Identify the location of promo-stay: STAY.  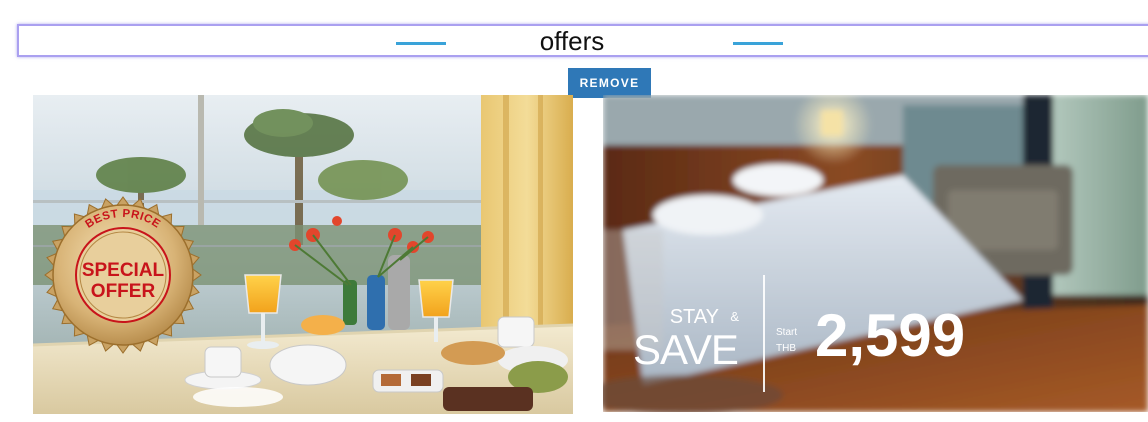
(694, 317).